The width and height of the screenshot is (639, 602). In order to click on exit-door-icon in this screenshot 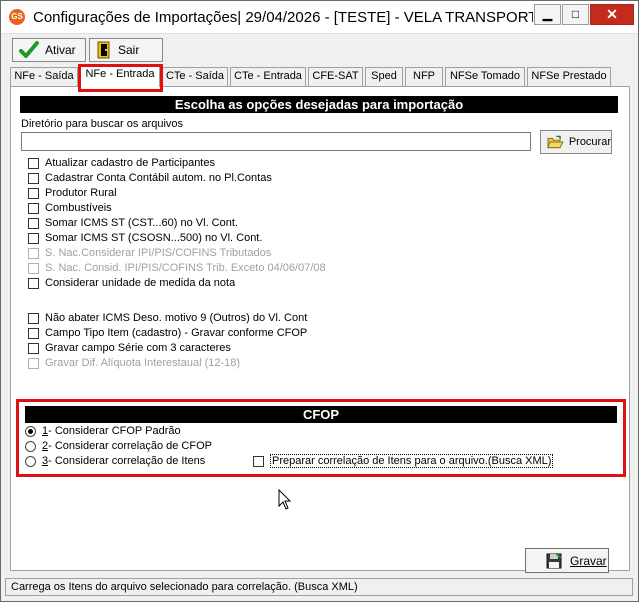, I will do `click(103, 50)`.